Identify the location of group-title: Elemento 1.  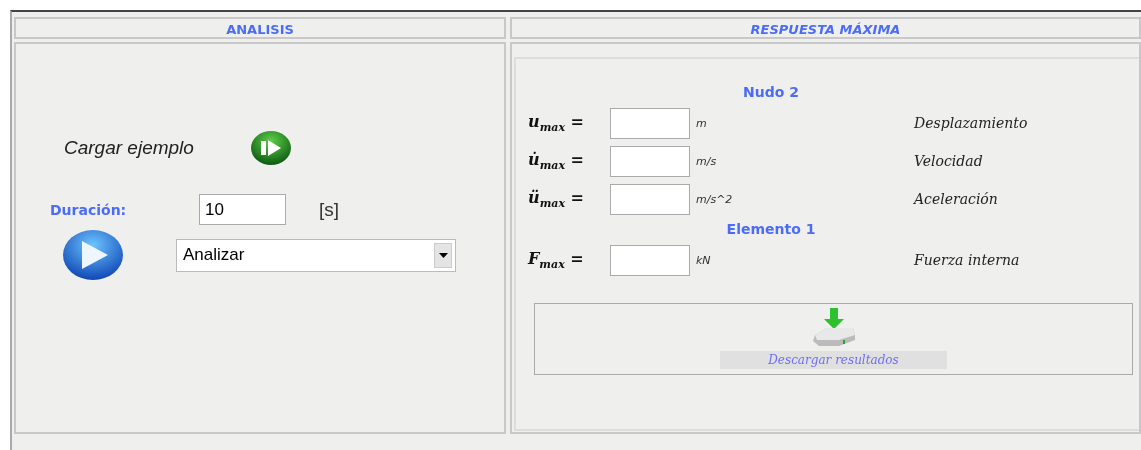
(771, 229).